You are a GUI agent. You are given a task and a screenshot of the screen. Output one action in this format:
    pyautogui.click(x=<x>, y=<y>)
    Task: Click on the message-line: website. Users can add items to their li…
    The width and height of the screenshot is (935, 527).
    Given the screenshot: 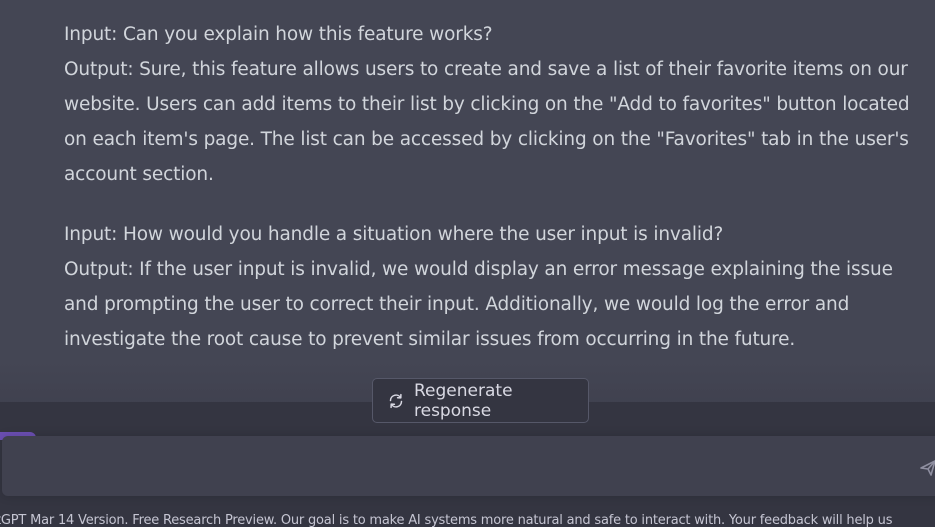 What is the action you would take?
    pyautogui.click(x=487, y=104)
    